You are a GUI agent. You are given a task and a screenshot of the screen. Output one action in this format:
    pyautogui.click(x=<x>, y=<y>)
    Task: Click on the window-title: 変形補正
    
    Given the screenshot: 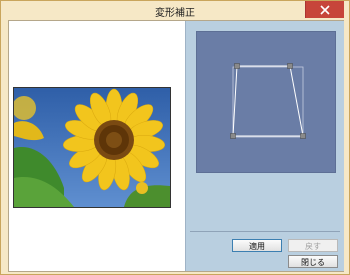 What is the action you would take?
    pyautogui.click(x=175, y=13)
    